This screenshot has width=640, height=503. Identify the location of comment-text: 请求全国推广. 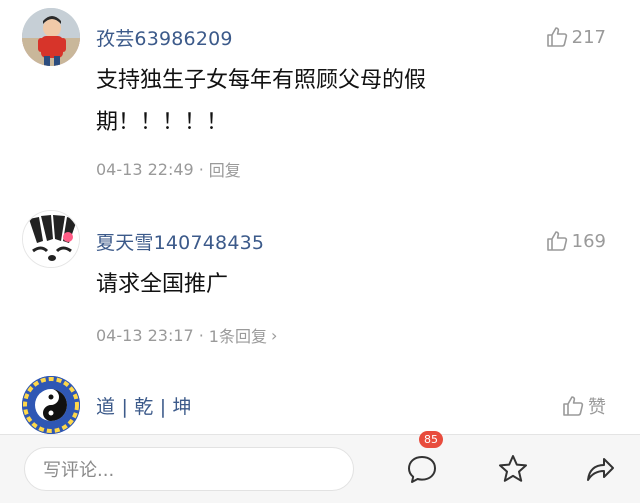
(162, 284).